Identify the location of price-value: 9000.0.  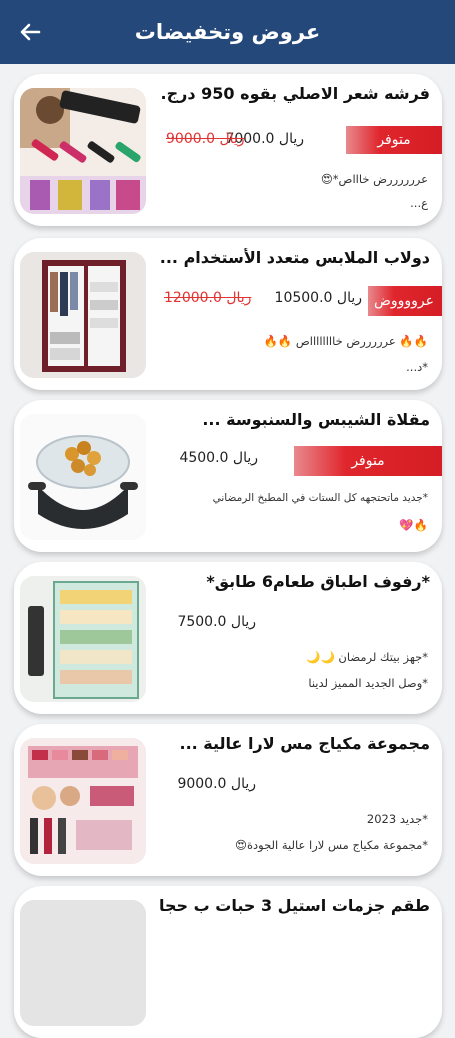
(202, 784).